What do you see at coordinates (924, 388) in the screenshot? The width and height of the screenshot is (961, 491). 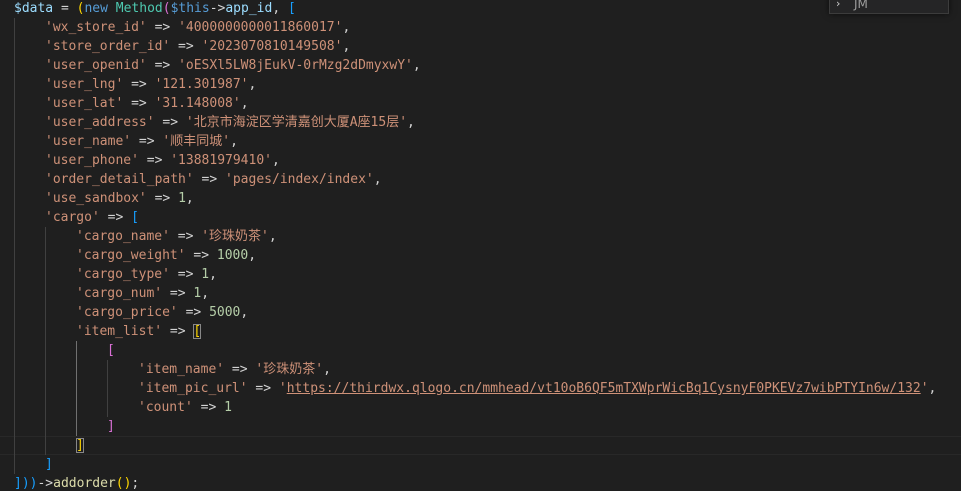 I see `quote-close: '` at bounding box center [924, 388].